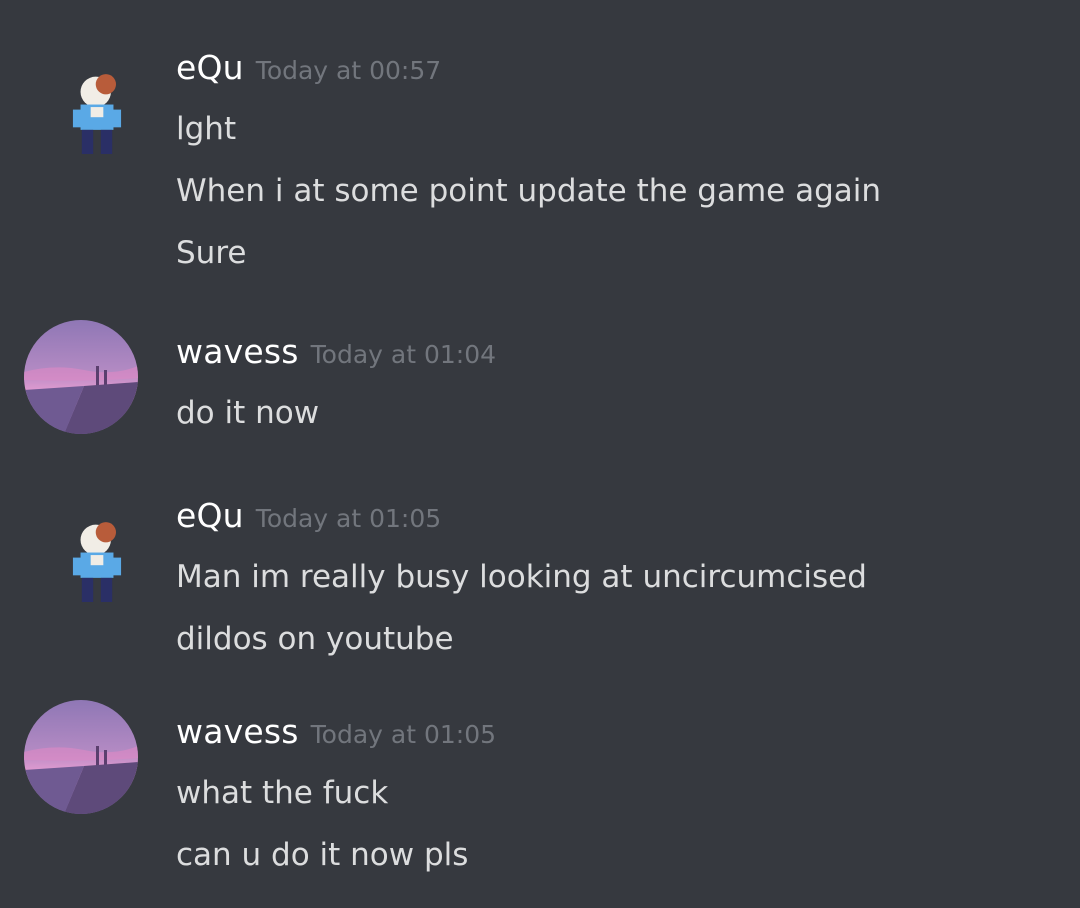 The image size is (1080, 908). I want to click on message-header: wavess Today at 01:05, so click(608, 737).